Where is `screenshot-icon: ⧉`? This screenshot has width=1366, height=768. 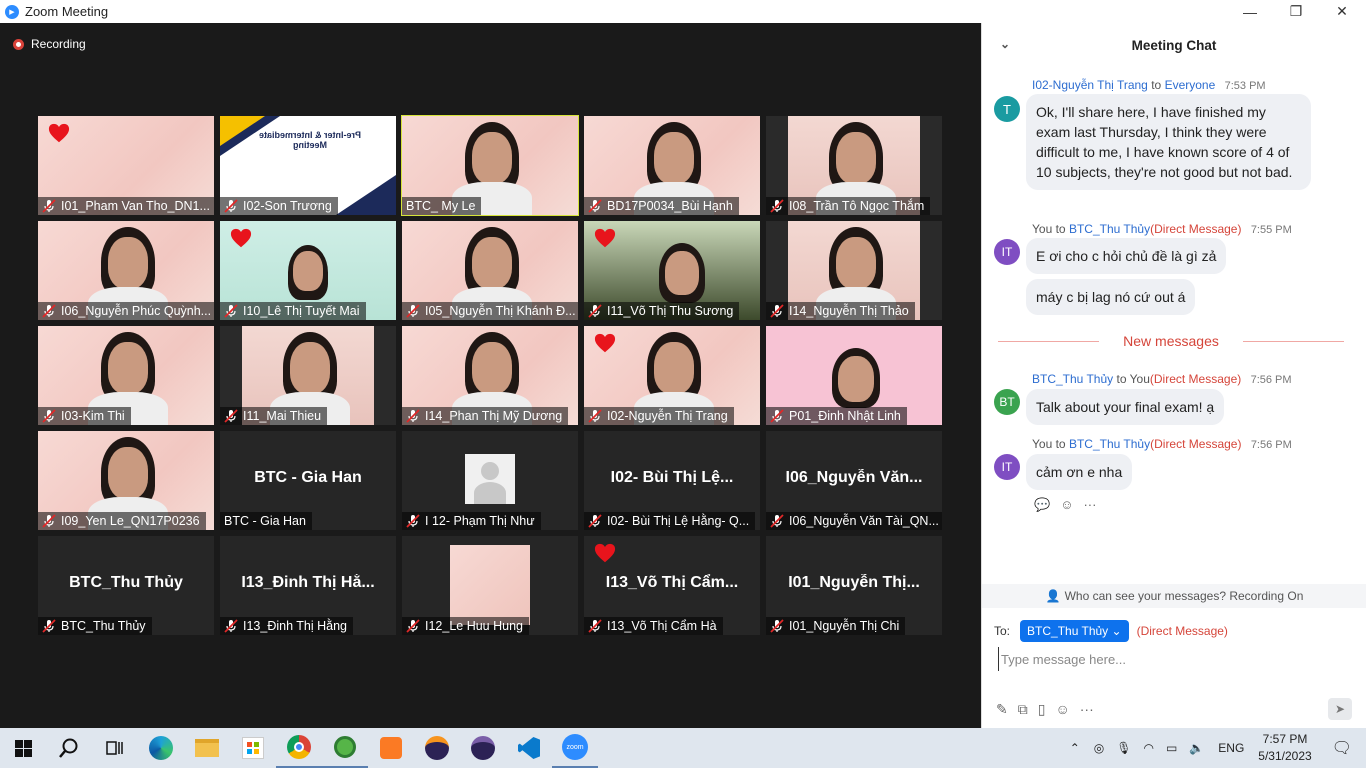 screenshot-icon: ⧉ is located at coordinates (1023, 709).